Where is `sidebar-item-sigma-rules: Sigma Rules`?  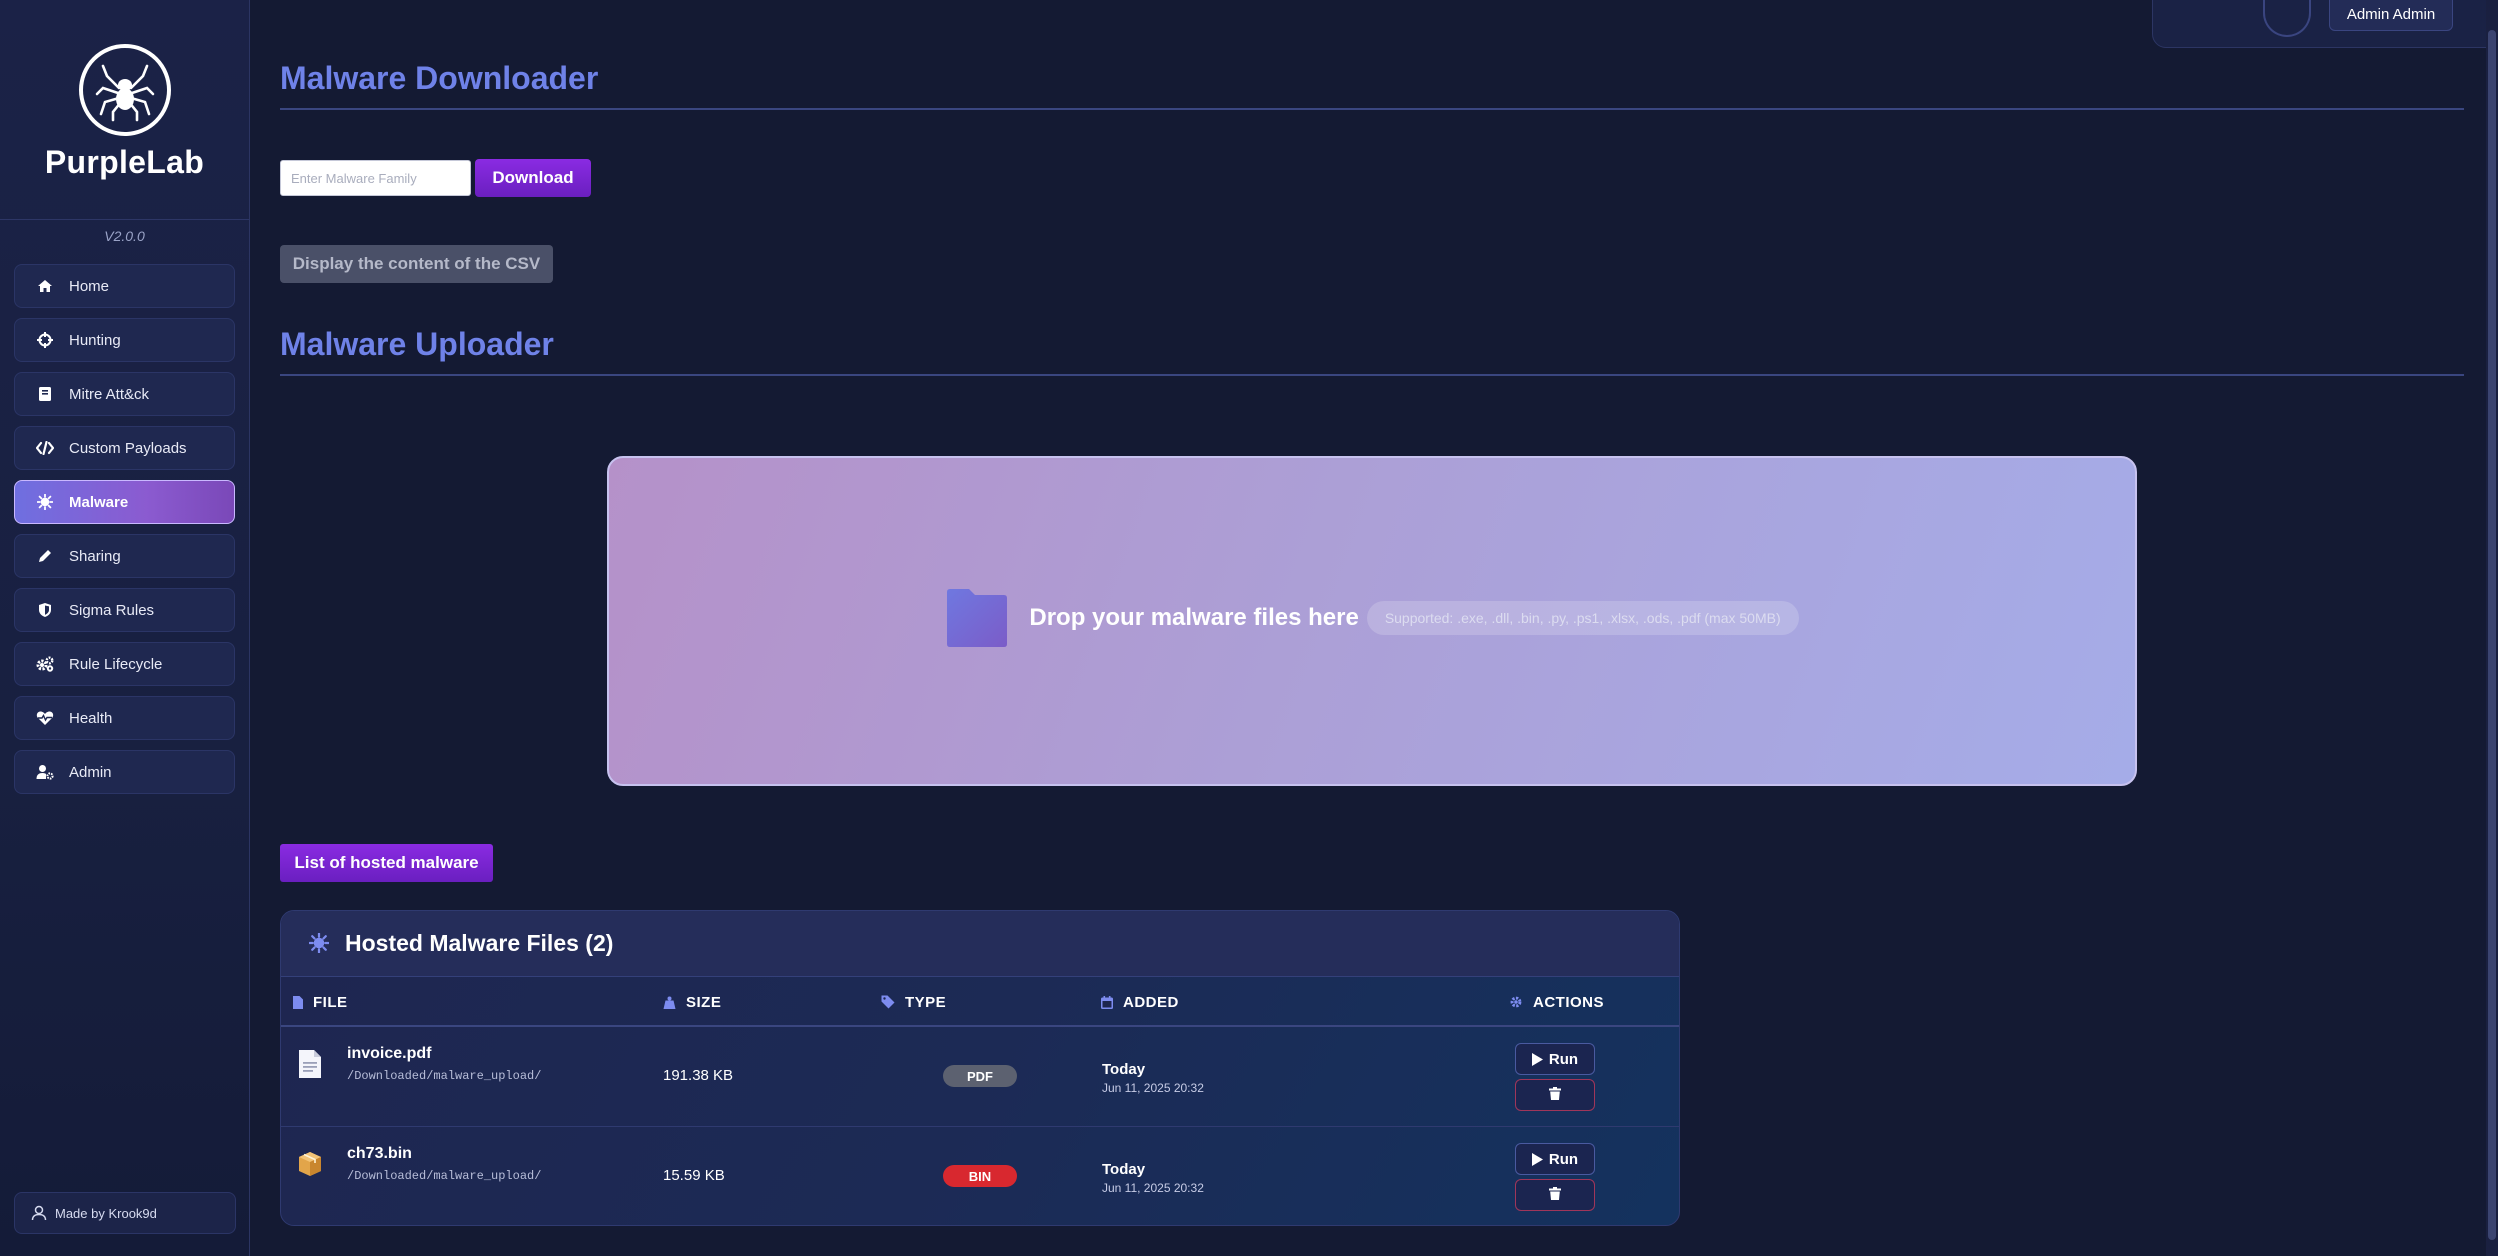
sidebar-item-sigma-rules: Sigma Rules is located at coordinates (124, 610).